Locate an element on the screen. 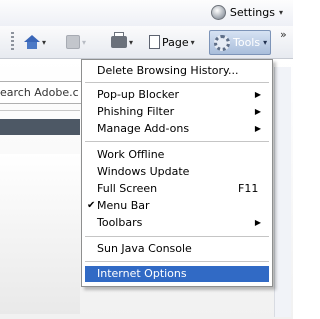  page-dropdown-icon: ▾ is located at coordinates (193, 42).